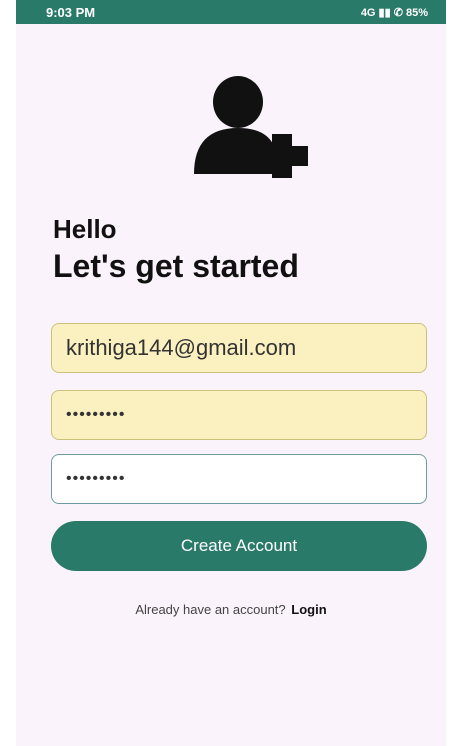 The width and height of the screenshot is (450, 746). Describe the element at coordinates (176, 266) in the screenshot. I see `page-title: Let's get started` at that location.